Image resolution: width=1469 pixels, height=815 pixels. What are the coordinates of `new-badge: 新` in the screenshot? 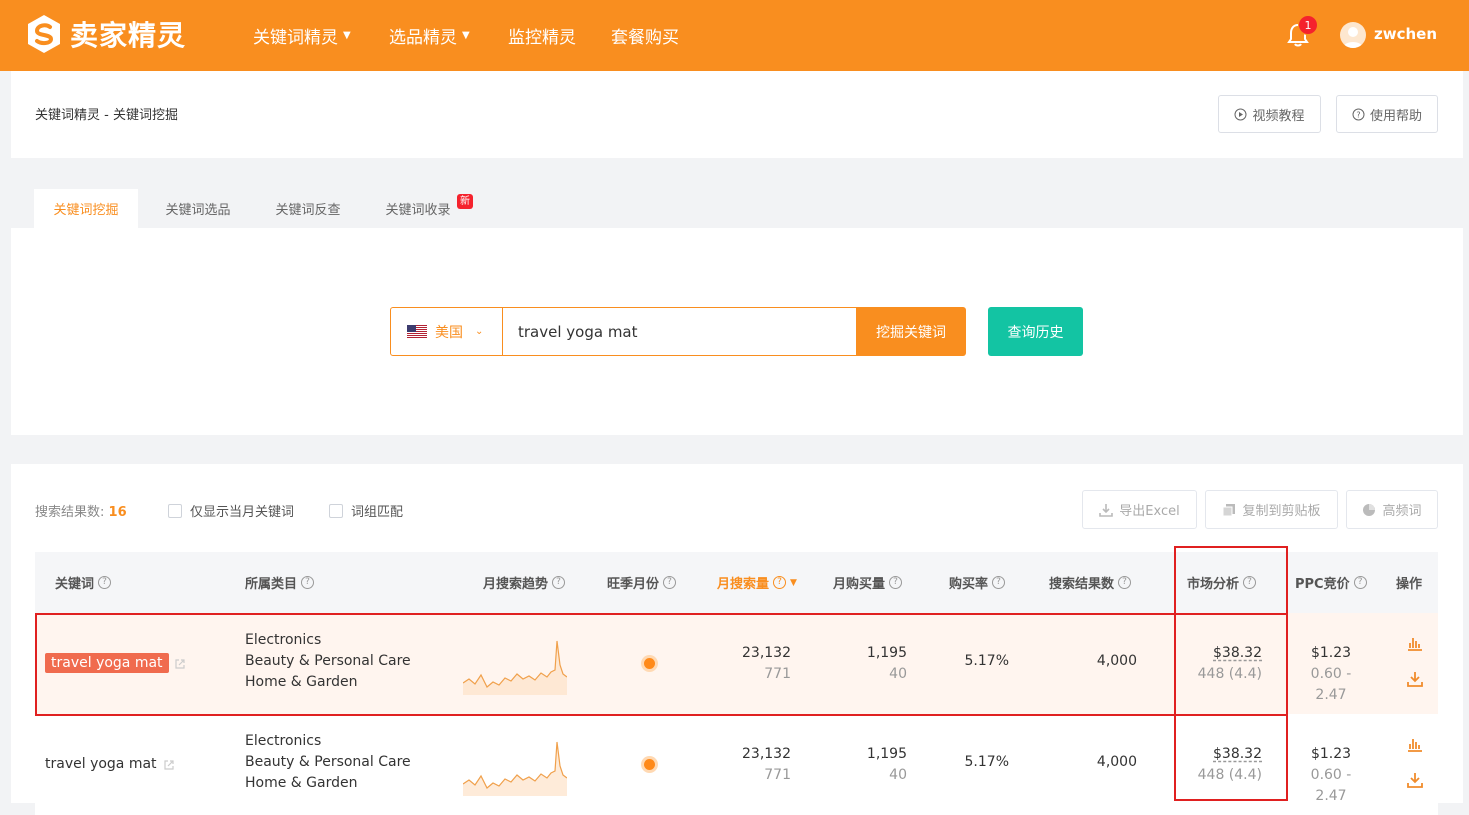 It's located at (465, 201).